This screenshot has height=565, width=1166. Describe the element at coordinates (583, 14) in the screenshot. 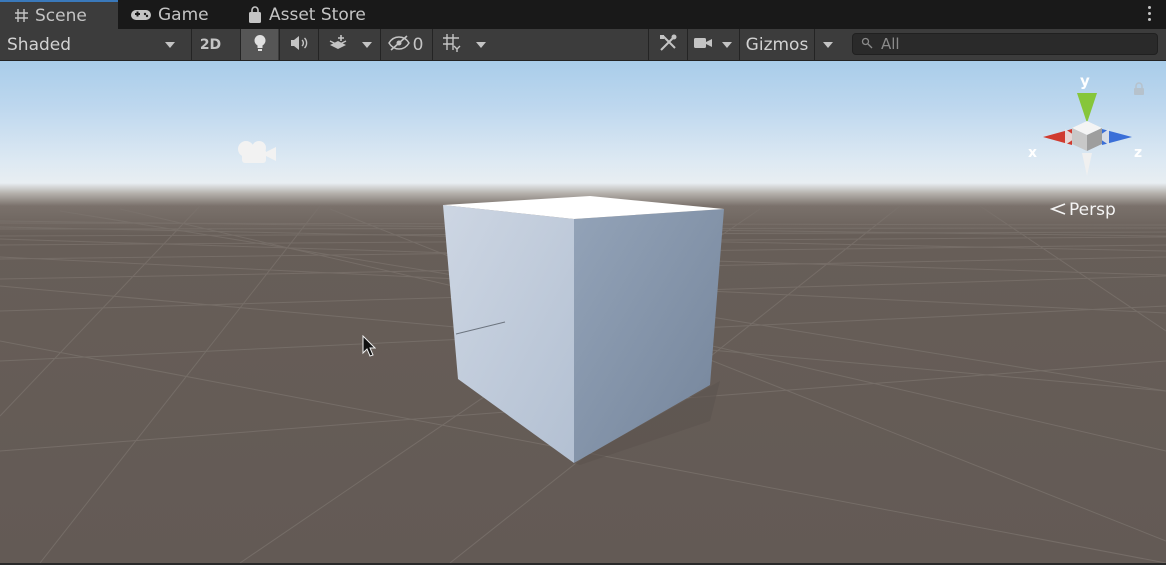

I see `tab-bar: Scene Game Asset Store` at that location.